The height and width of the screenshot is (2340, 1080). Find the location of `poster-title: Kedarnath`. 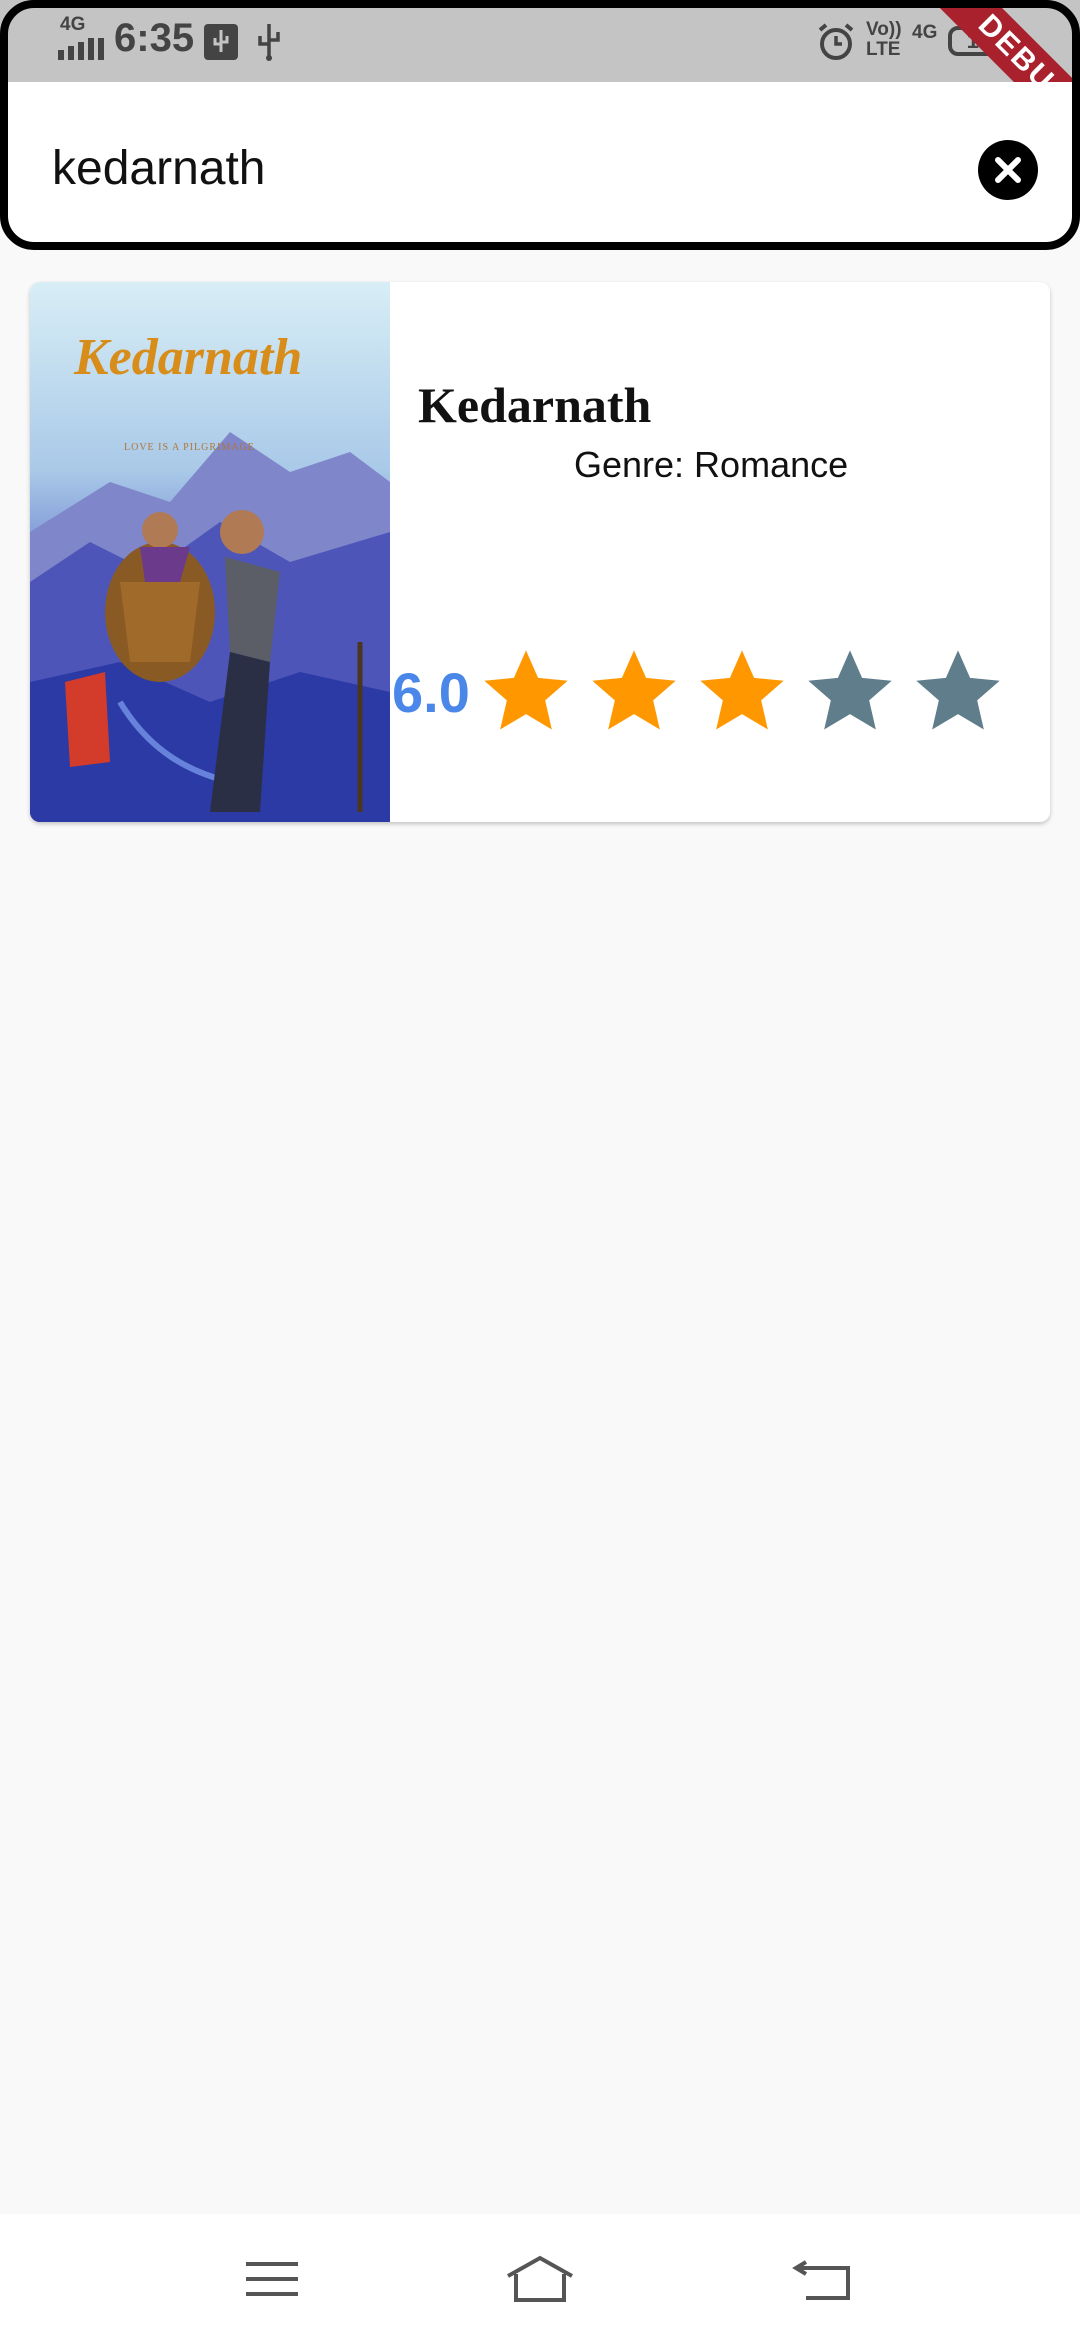

poster-title: Kedarnath is located at coordinates (188, 357).